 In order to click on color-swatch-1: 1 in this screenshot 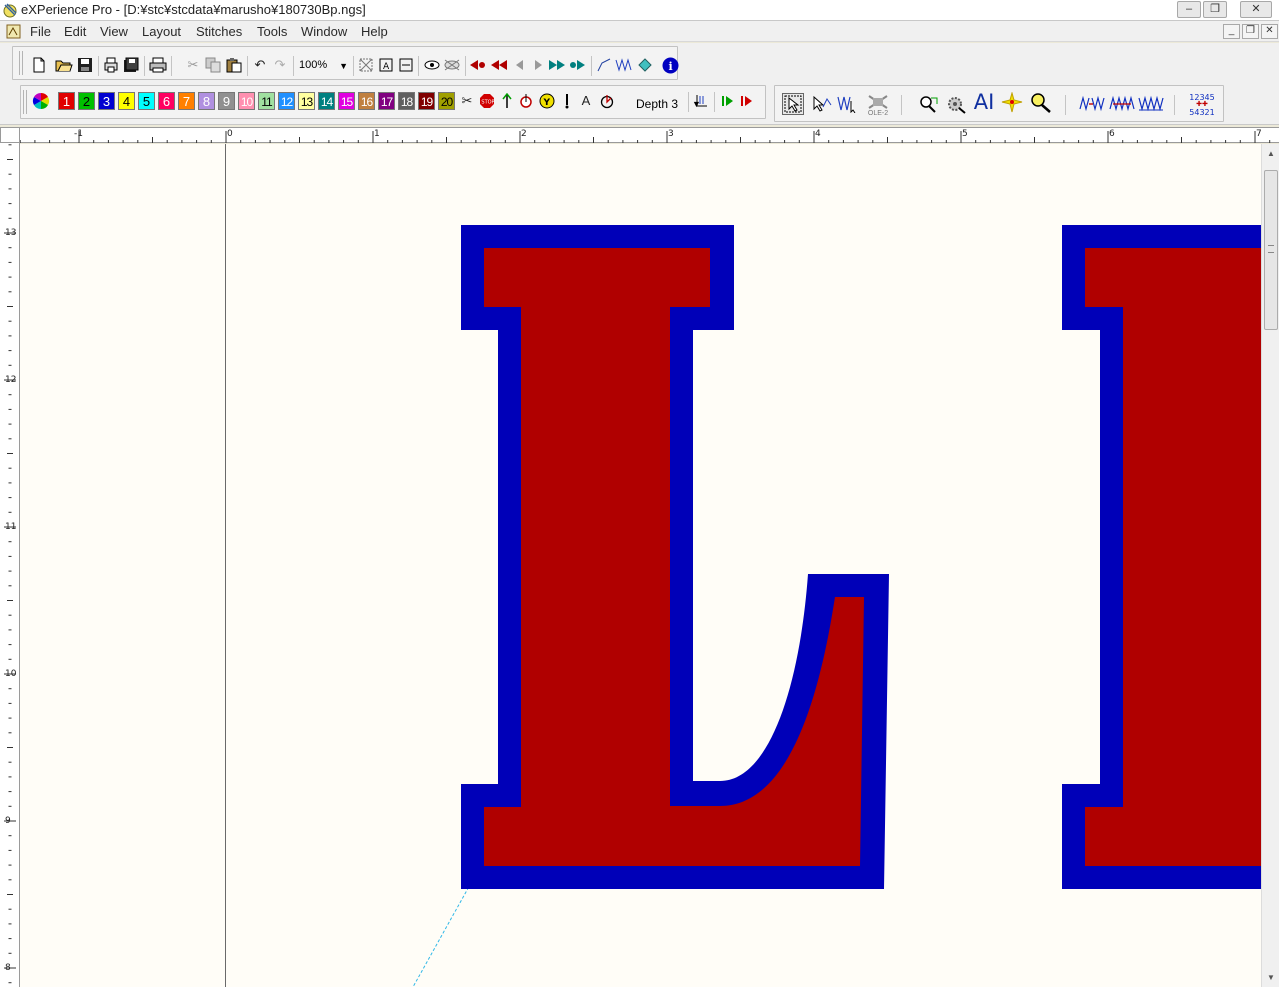, I will do `click(66, 101)`.